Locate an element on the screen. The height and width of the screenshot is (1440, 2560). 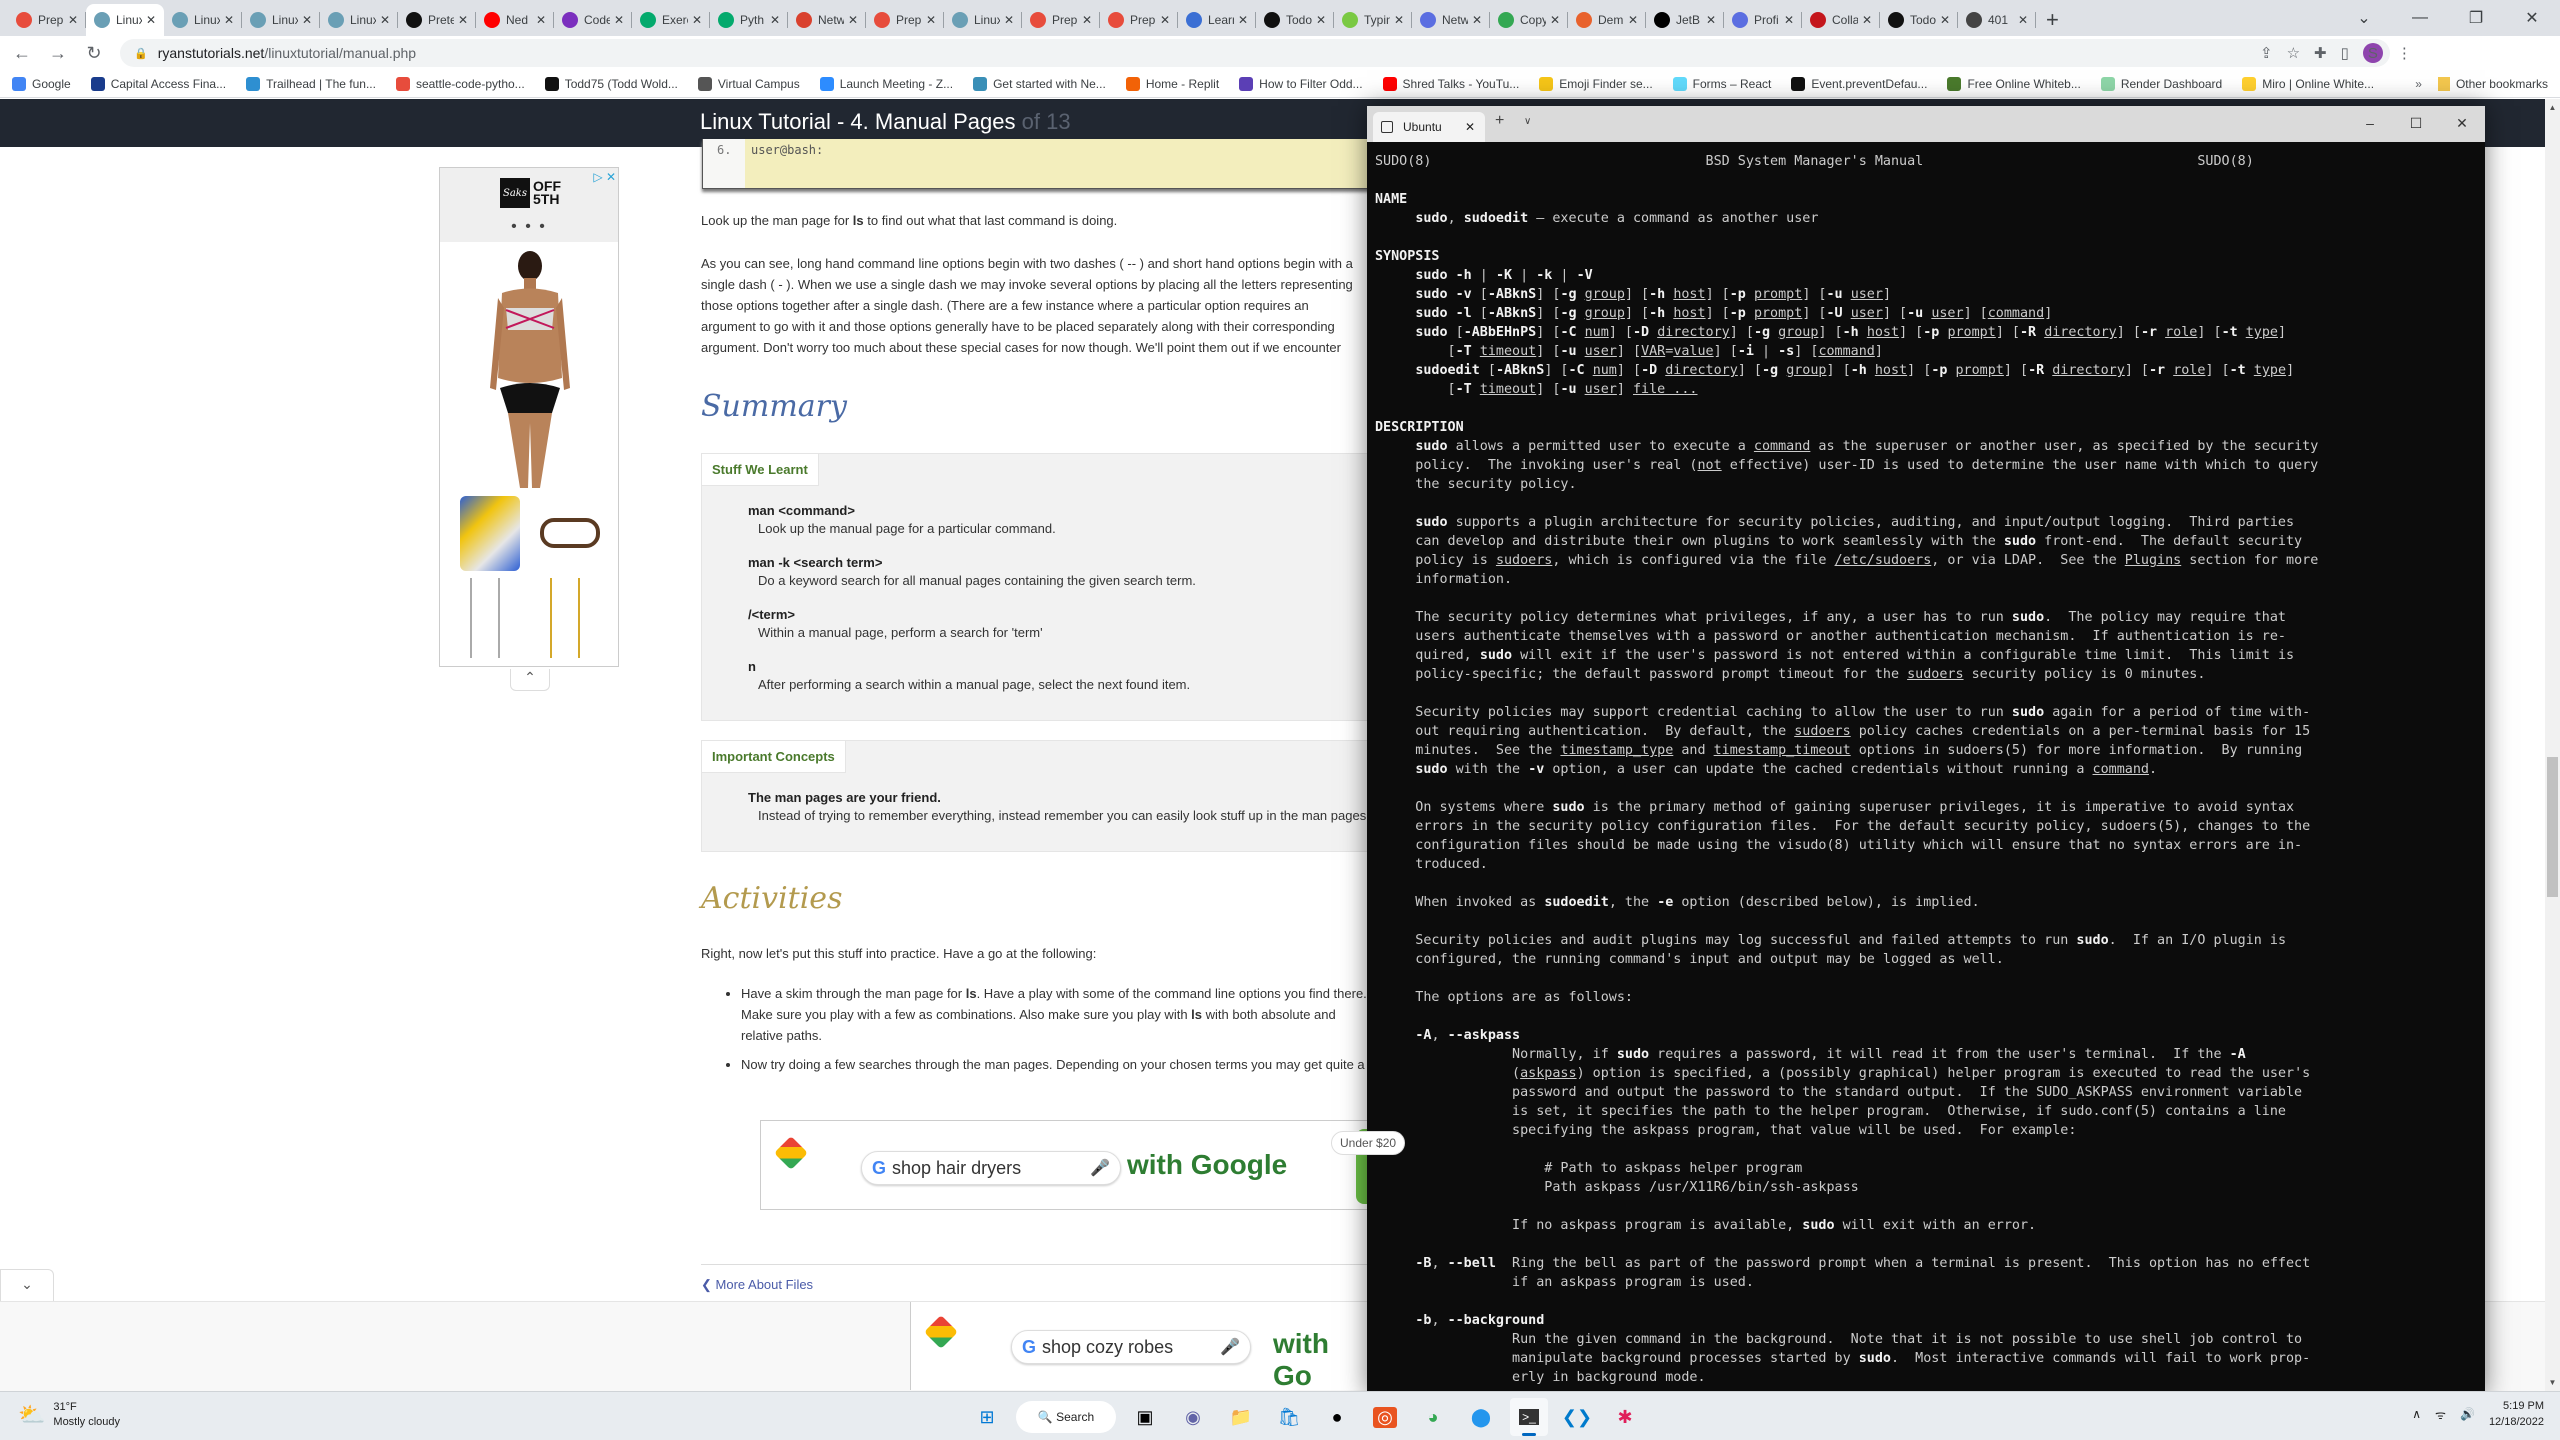
scroll-down-arrow: ▼ is located at coordinates (2552, 1382).